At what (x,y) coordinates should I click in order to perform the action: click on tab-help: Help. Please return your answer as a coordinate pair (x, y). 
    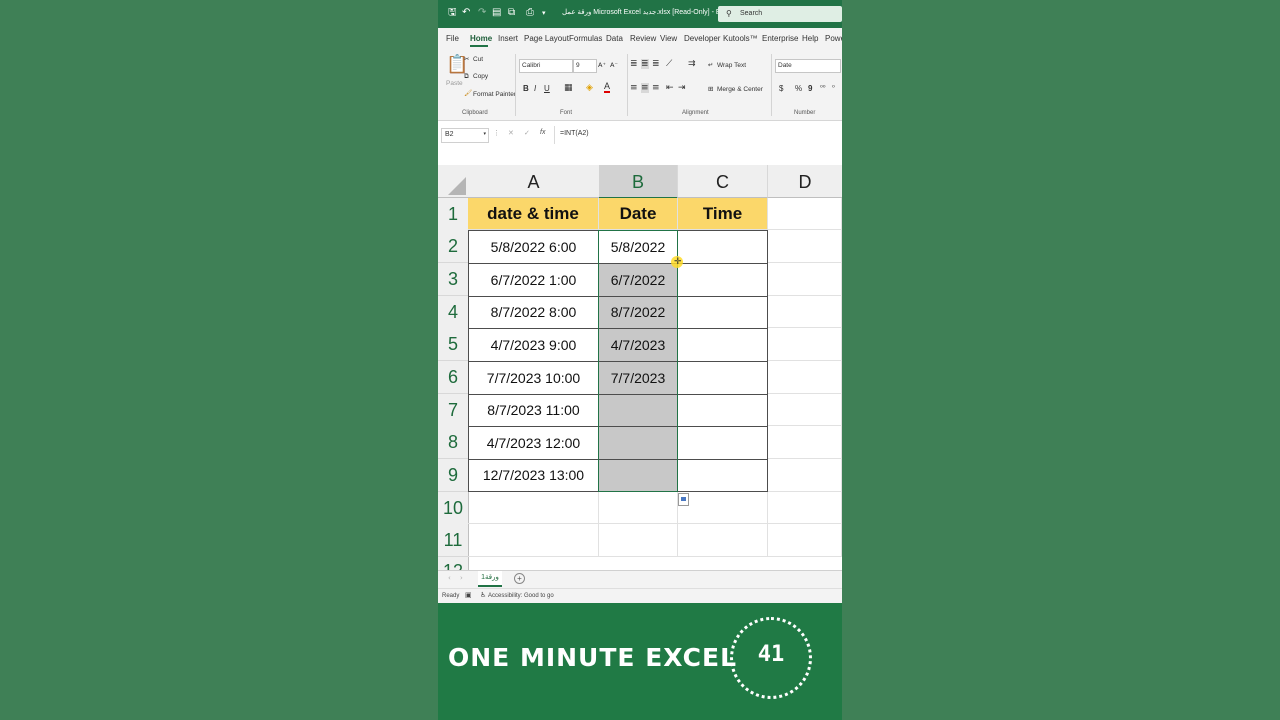
    Looking at the image, I should click on (810, 38).